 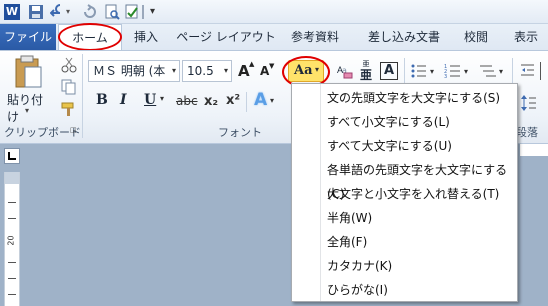 What do you see at coordinates (27, 110) in the screenshot?
I see `paste-dropdown-icon: ▾` at bounding box center [27, 110].